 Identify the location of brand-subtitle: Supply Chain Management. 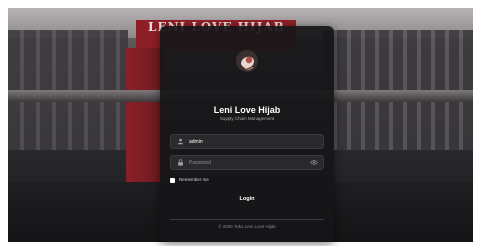
(247, 118).